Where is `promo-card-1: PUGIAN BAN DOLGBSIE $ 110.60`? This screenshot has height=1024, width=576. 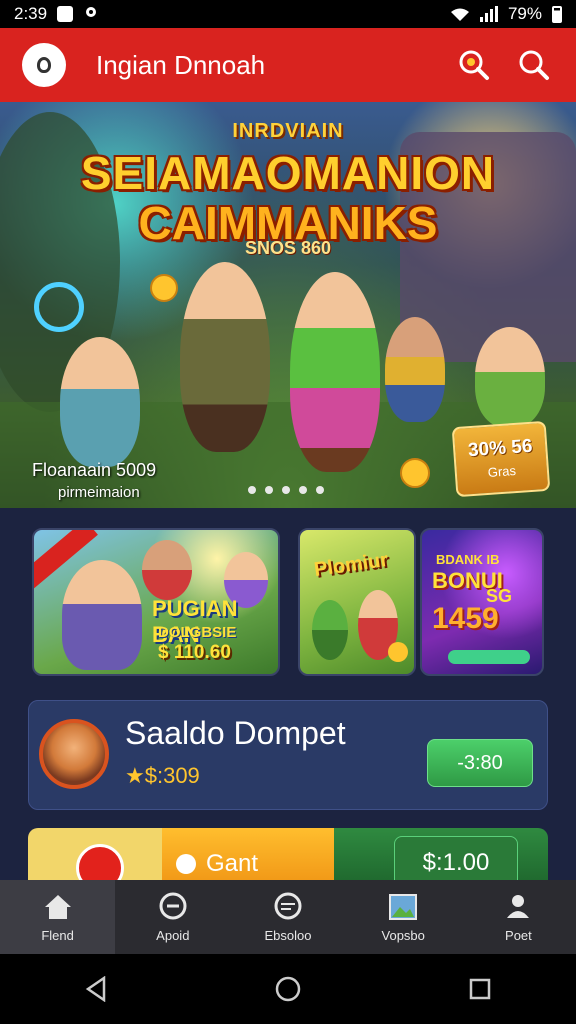
promo-card-1: PUGIAN BAN DOLGBSIE $ 110.60 is located at coordinates (156, 602).